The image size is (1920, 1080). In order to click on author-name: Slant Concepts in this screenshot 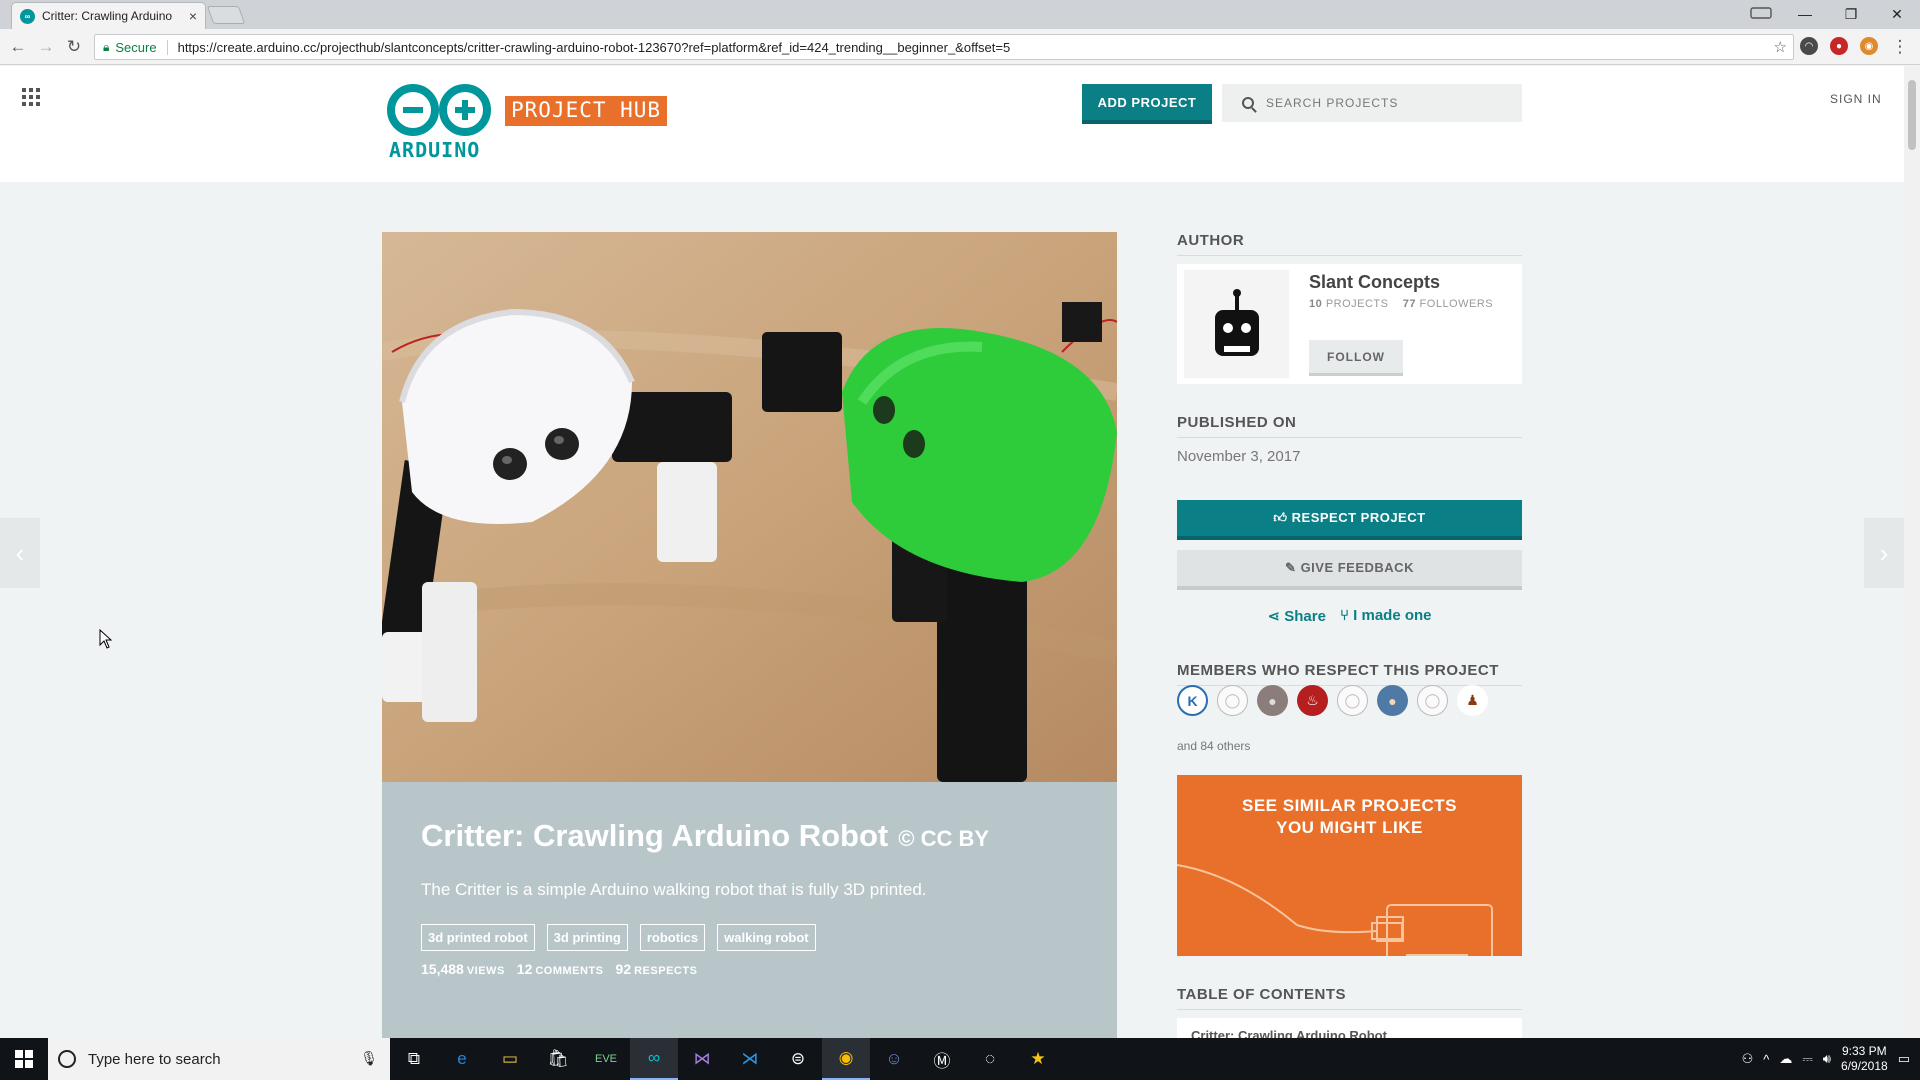, I will do `click(1374, 282)`.